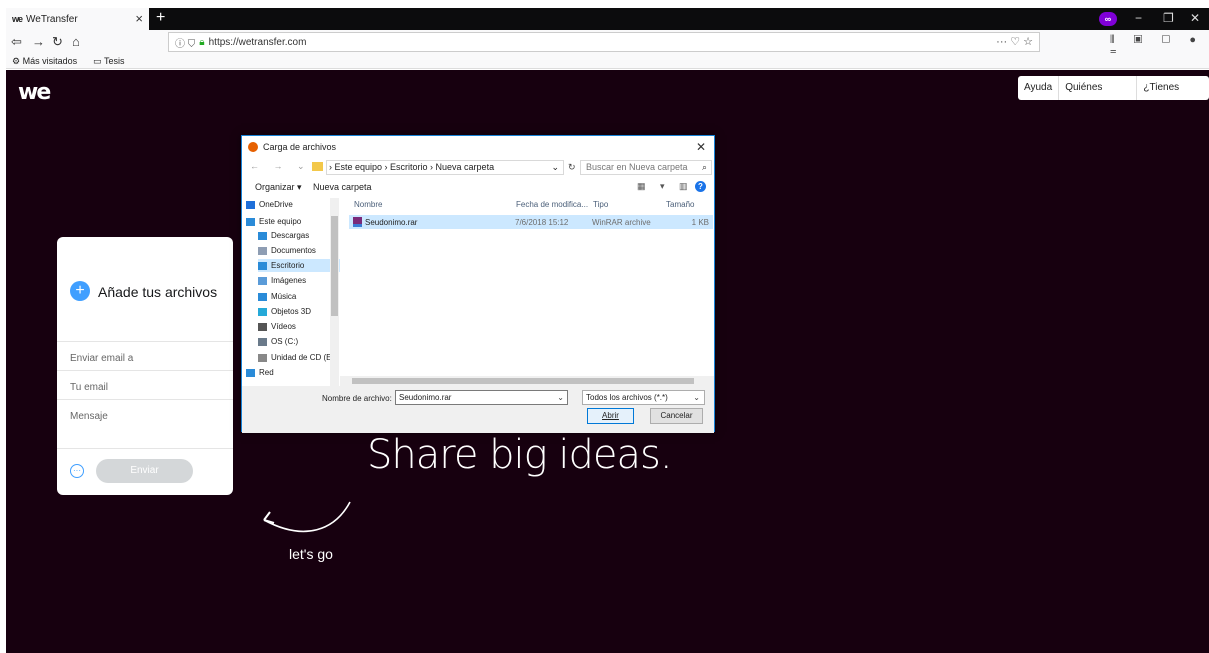  I want to click on tree-item: Este equipo, so click(290, 221).